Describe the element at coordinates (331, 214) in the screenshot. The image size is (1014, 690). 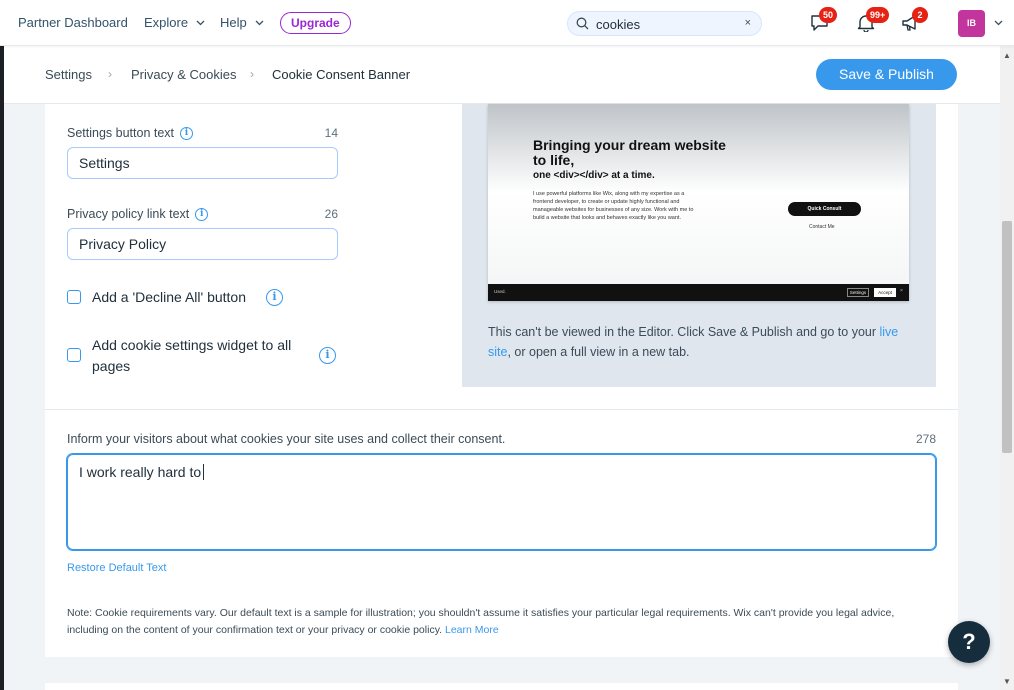
I see `char-count: 26` at that location.